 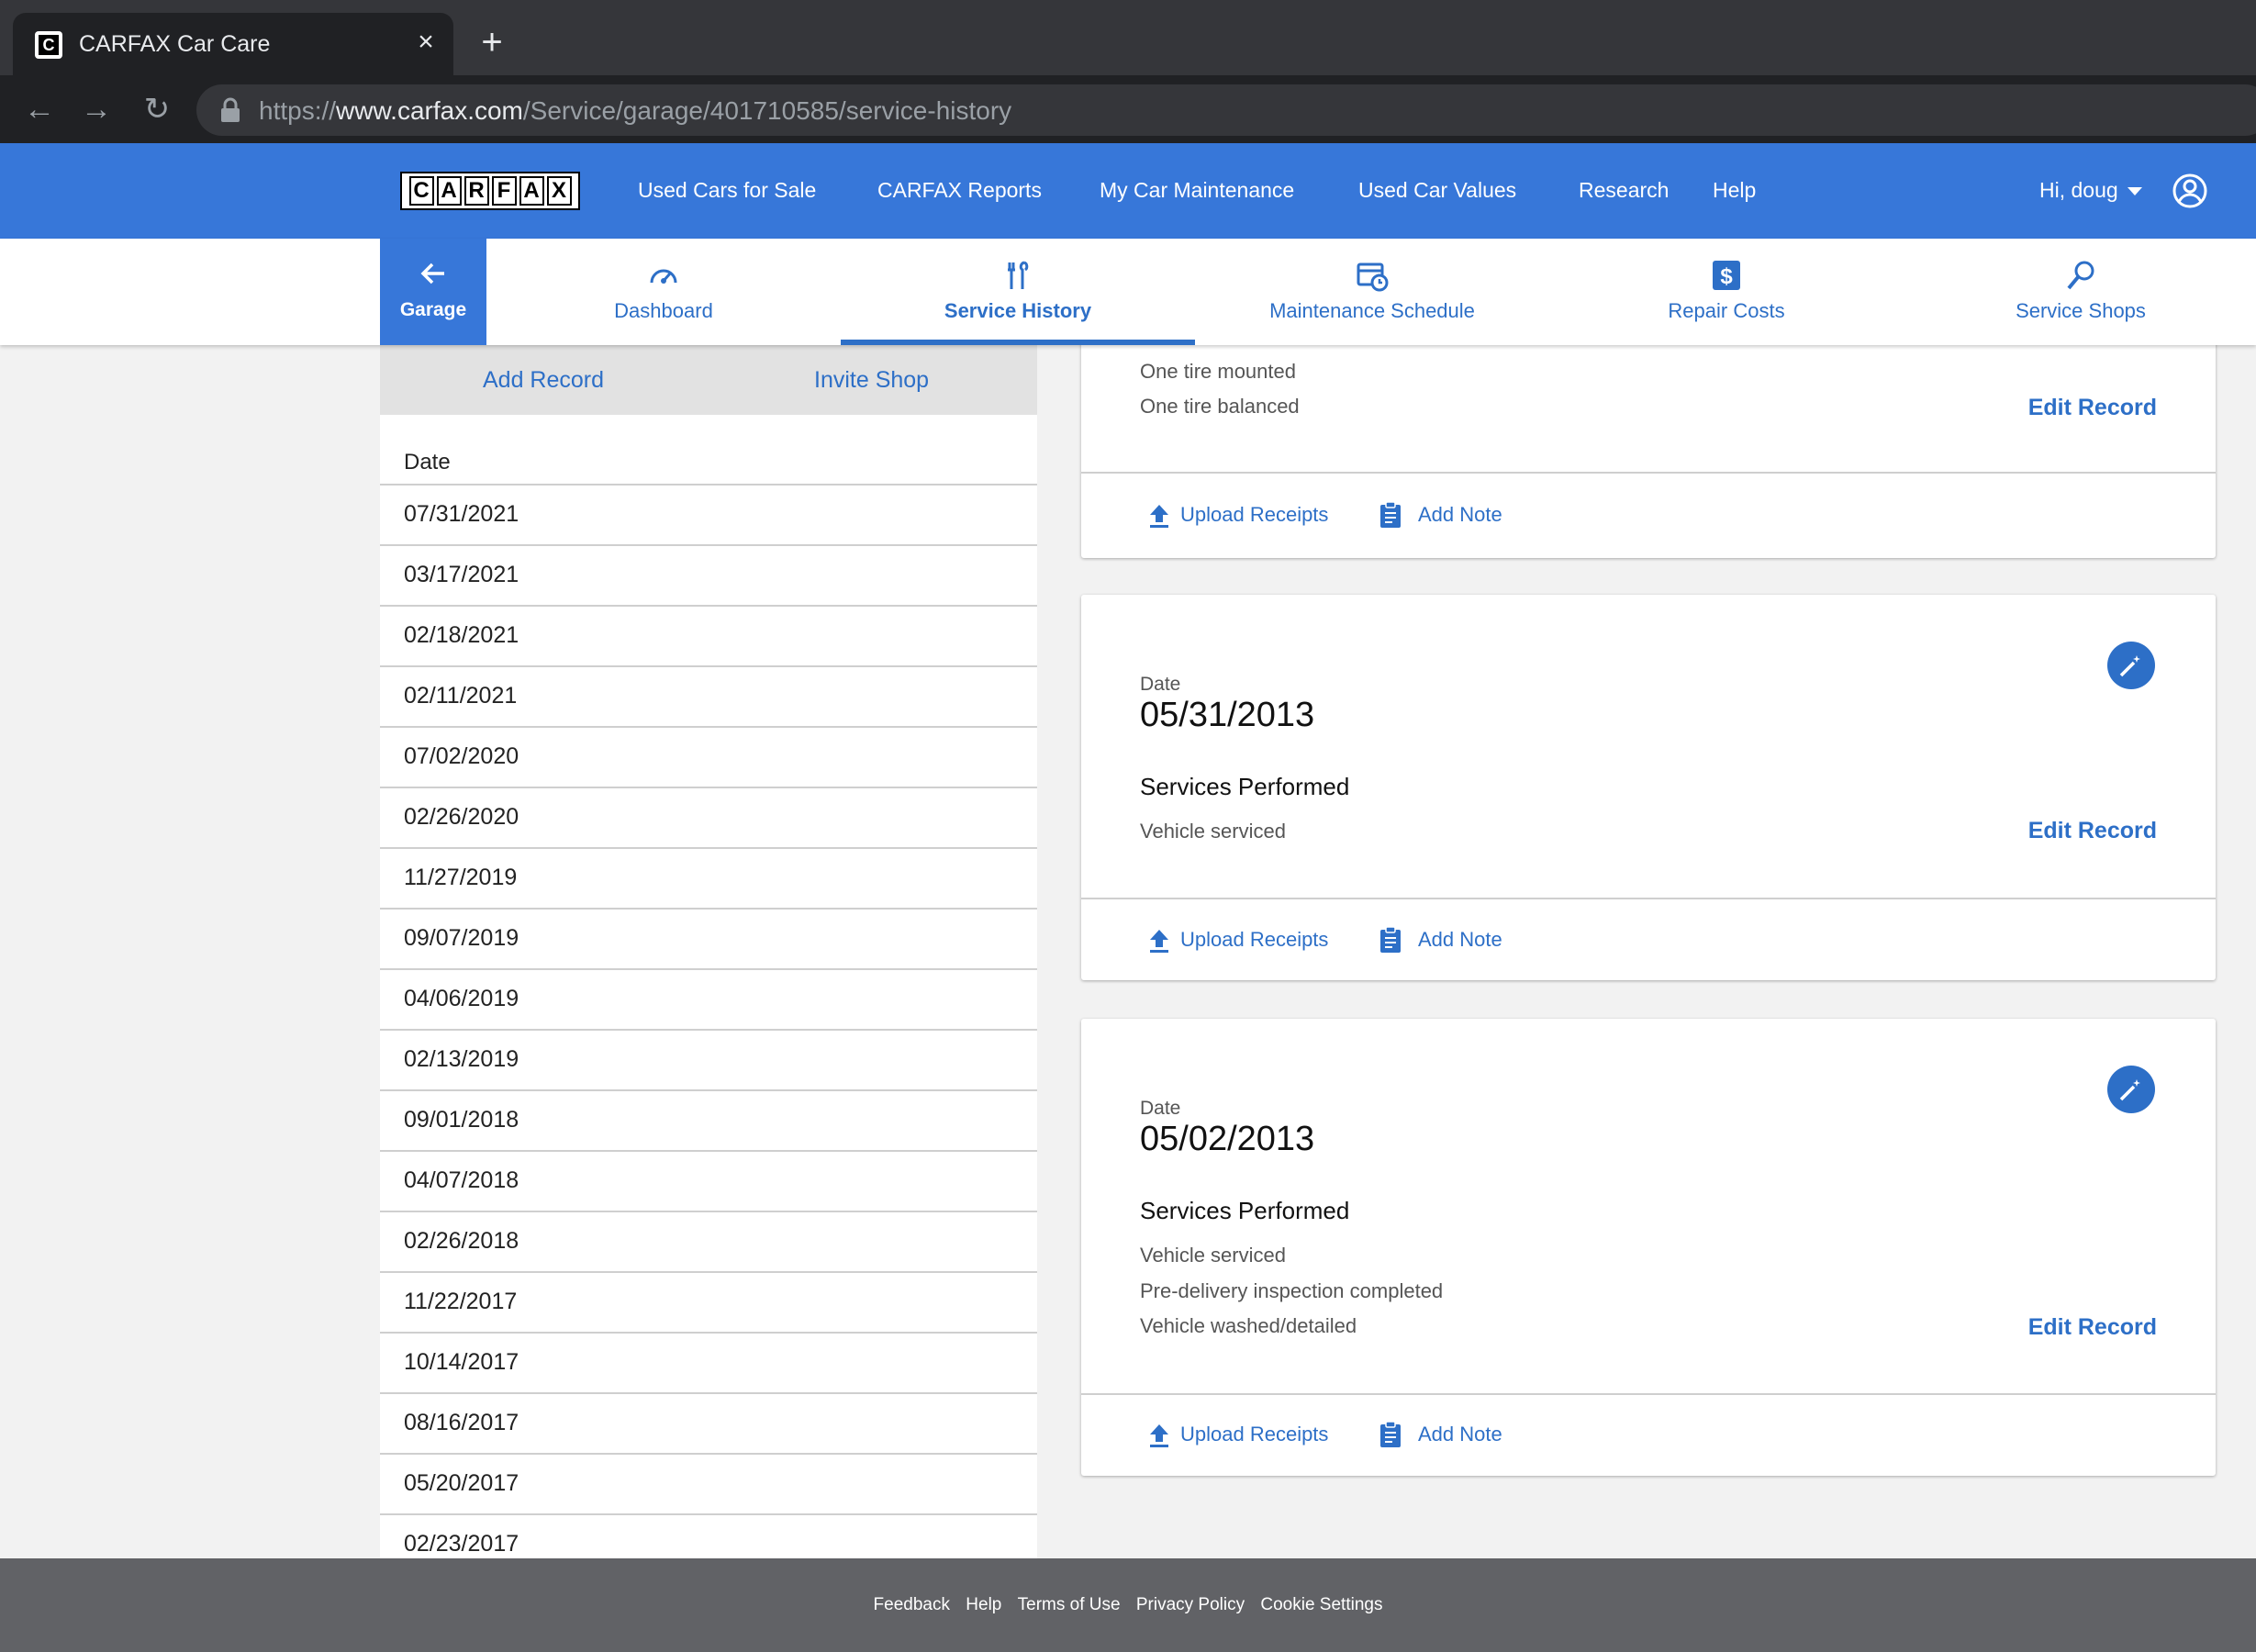 What do you see at coordinates (708, 1061) in the screenshot?
I see `list-item: 02/13/2019` at bounding box center [708, 1061].